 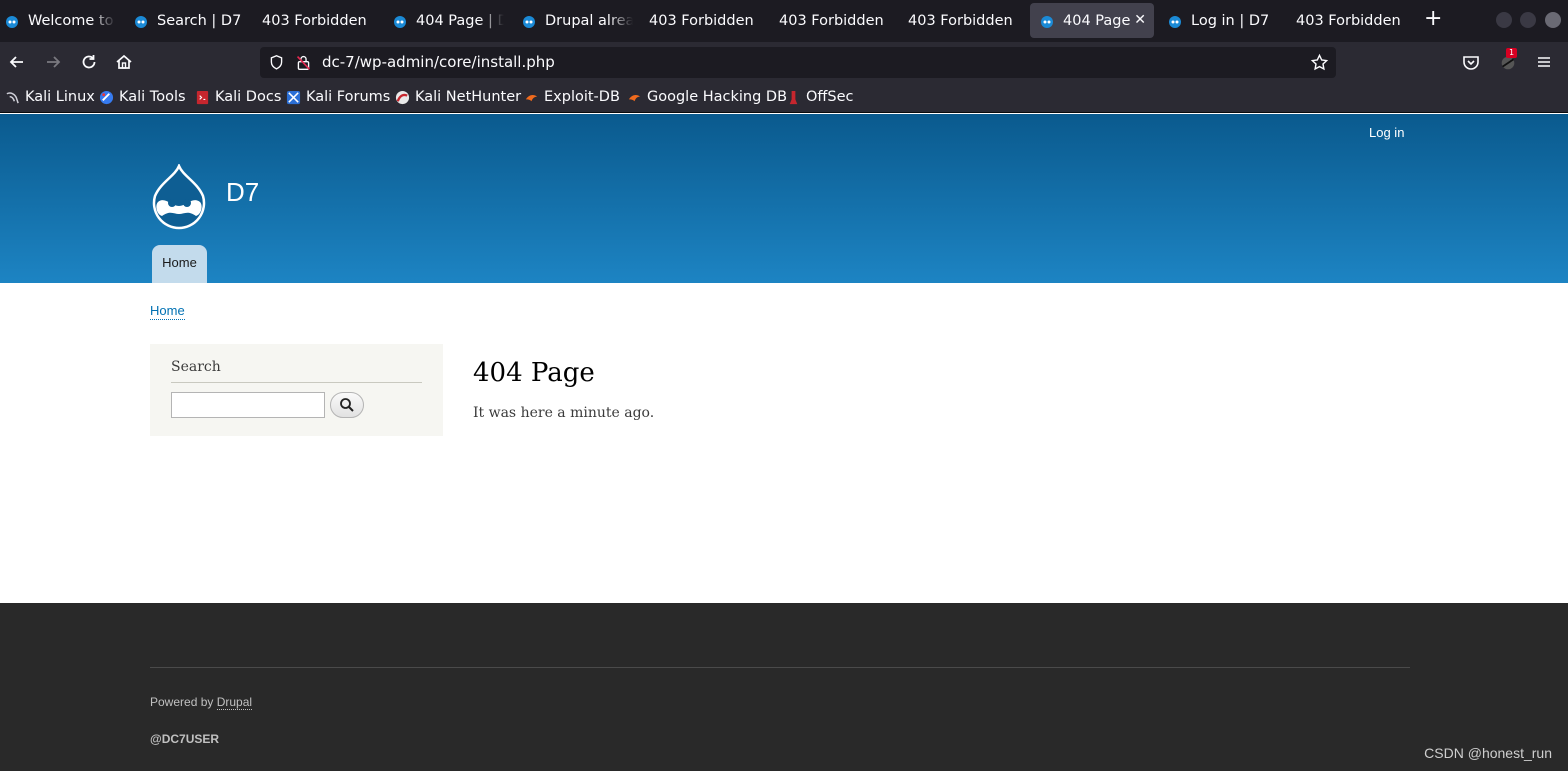 I want to click on tab-welcome: Welcome to K, so click(x=60, y=20).